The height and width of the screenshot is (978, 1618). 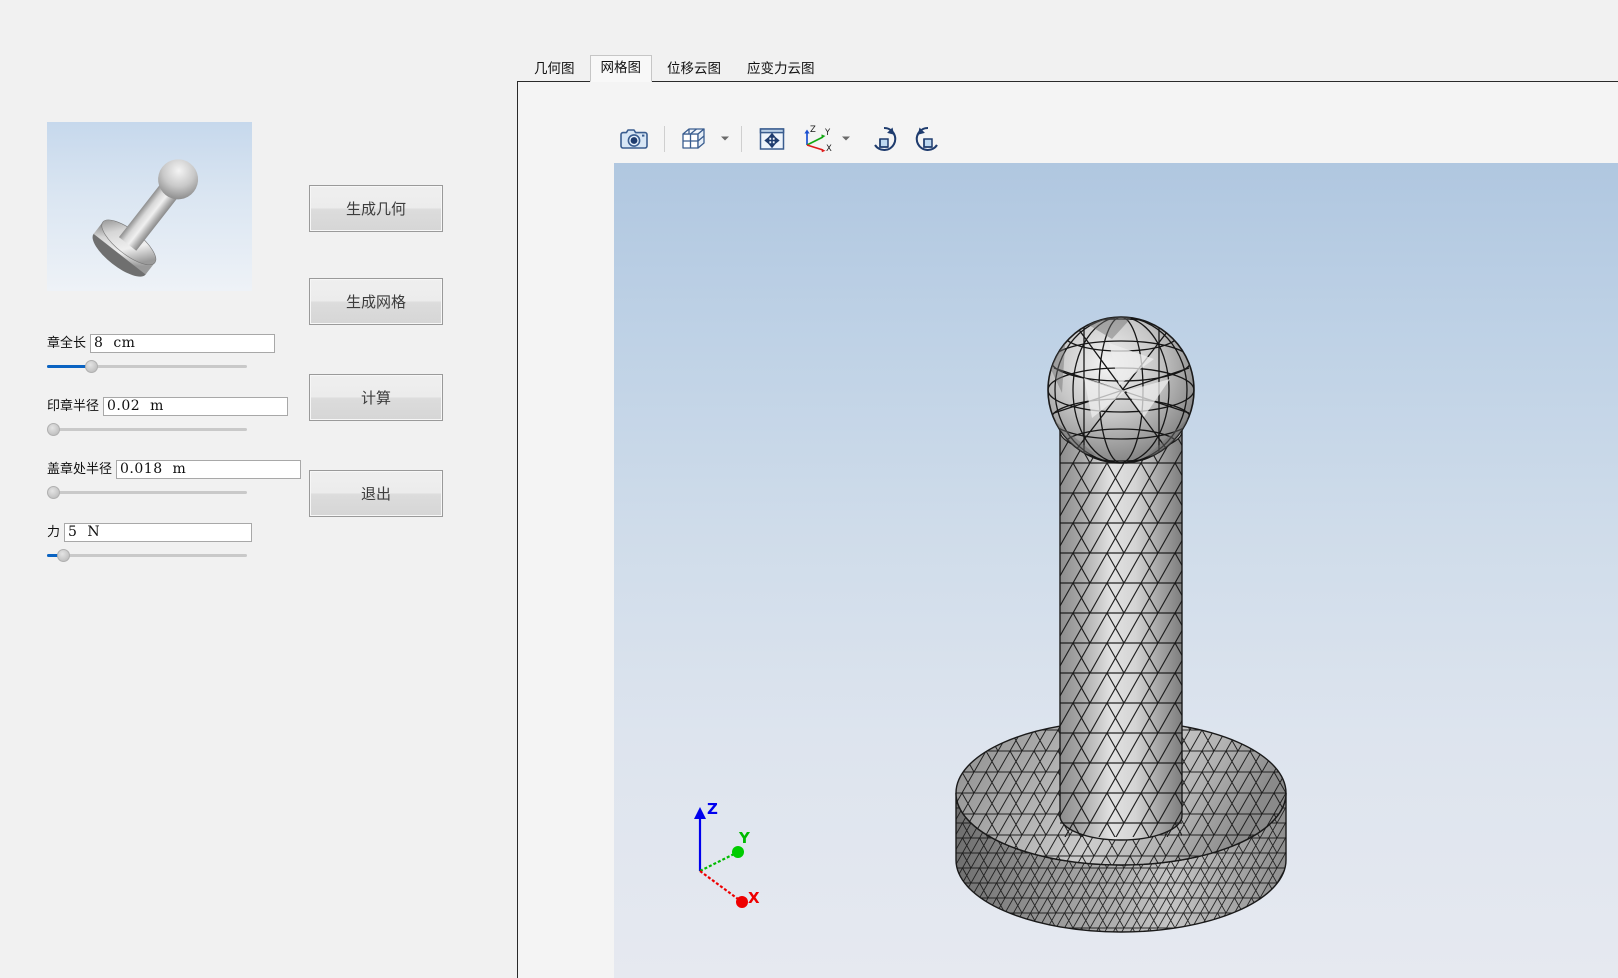 I want to click on exit-button: 退出, so click(x=376, y=493).